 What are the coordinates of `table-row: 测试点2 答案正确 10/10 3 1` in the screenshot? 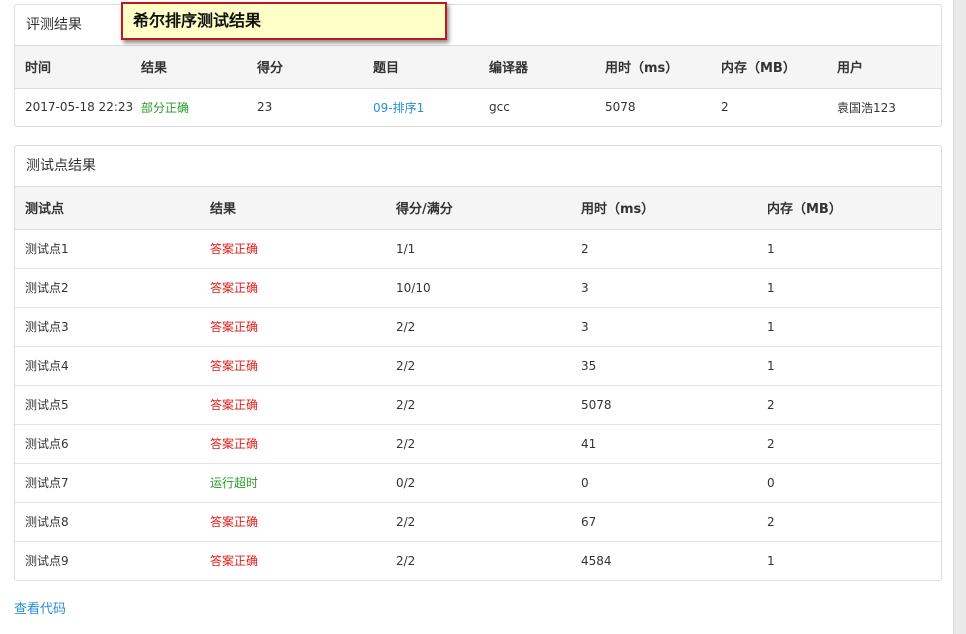 It's located at (478, 288).